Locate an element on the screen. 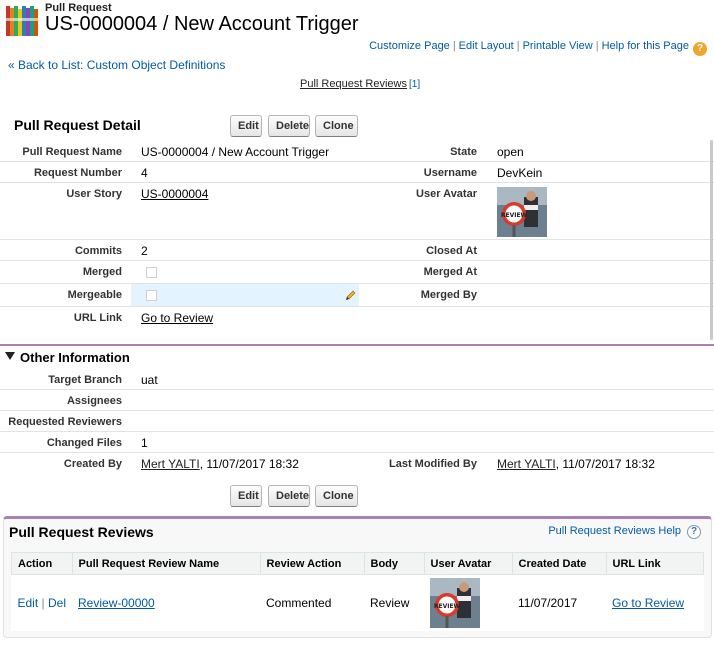 Image resolution: width=714 pixels, height=646 pixels. edit-layout-link: Edit Layout is located at coordinates (486, 46).